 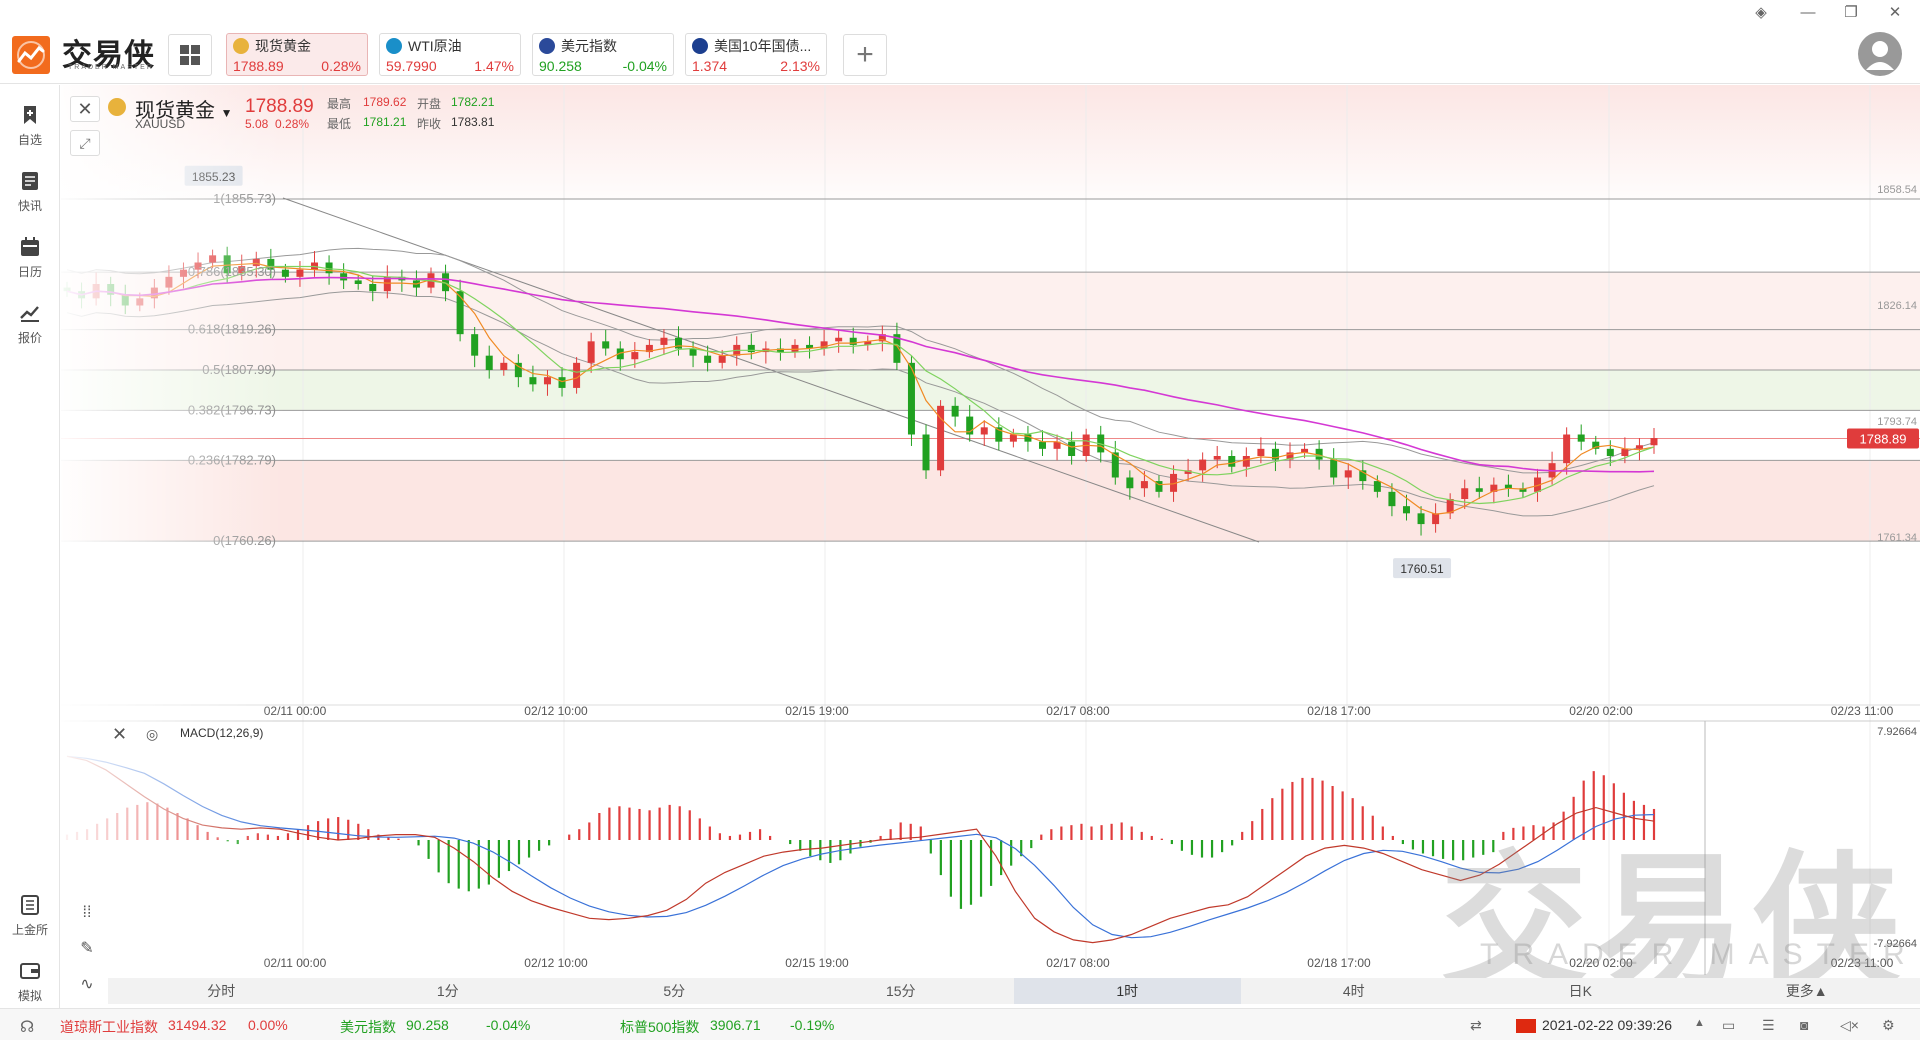 What do you see at coordinates (1897, 422) in the screenshot?
I see `y-tick-label: 1793.74` at bounding box center [1897, 422].